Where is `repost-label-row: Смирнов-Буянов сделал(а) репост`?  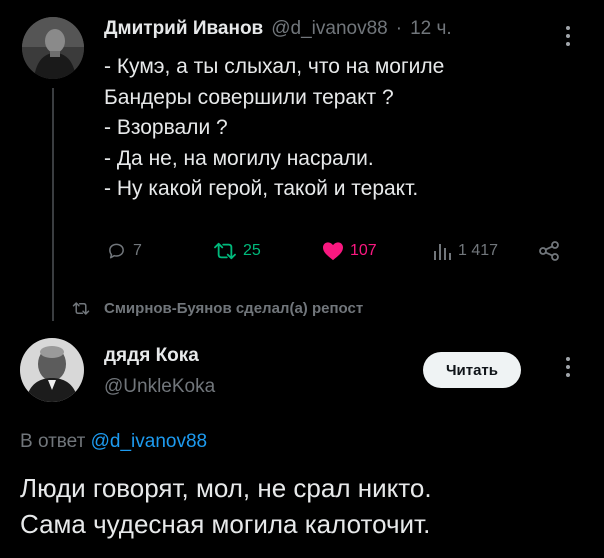 repost-label-row: Смирнов-Буянов сделал(а) репост is located at coordinates (217, 308).